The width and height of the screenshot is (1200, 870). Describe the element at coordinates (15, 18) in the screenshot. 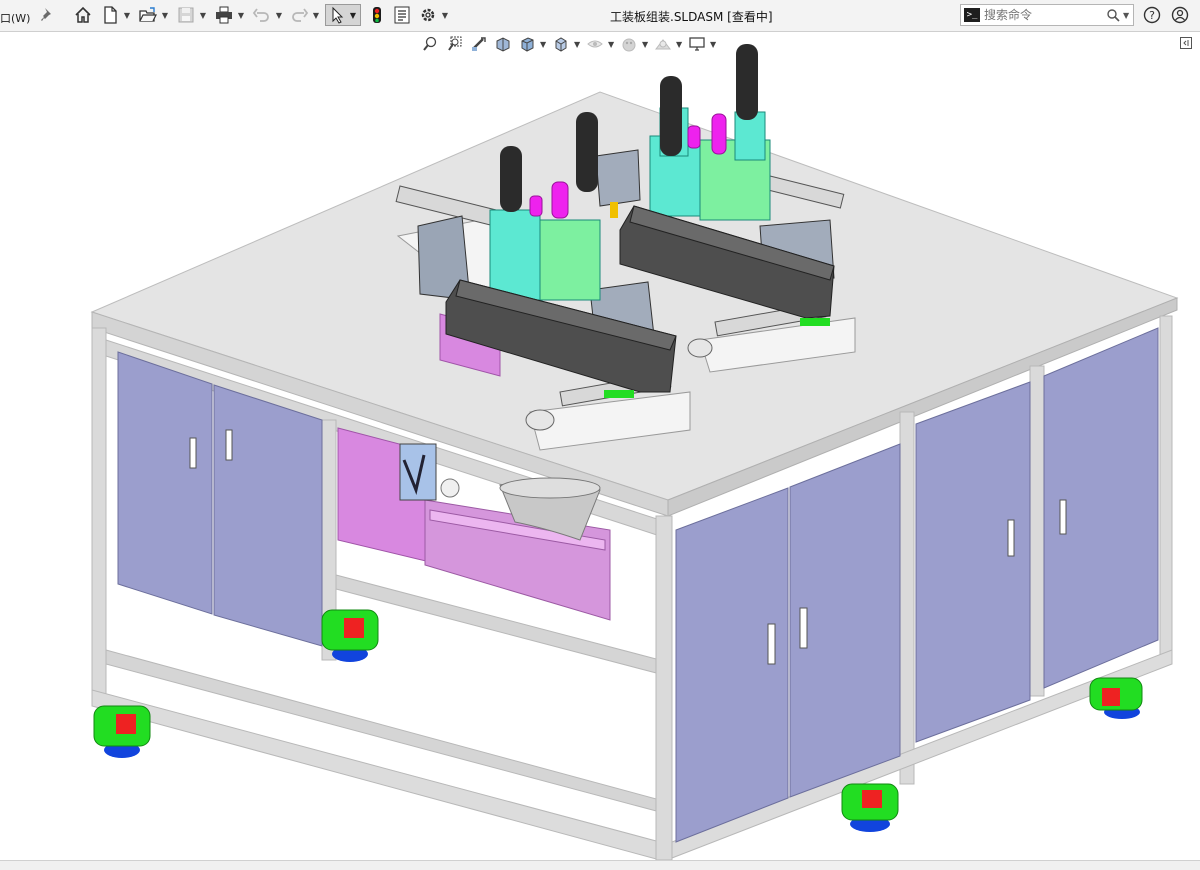

I see `window-menu: 口(W)` at that location.